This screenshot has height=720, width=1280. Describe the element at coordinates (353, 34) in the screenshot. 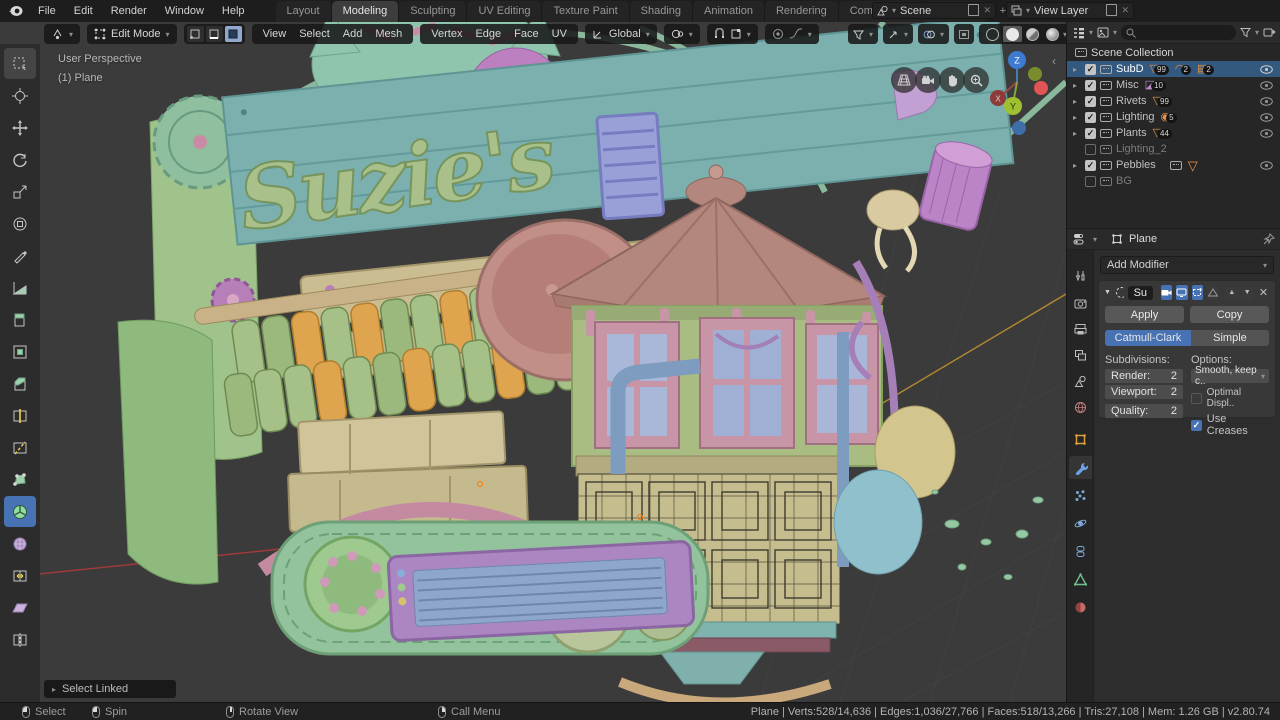

I see `menu-add: Add` at that location.